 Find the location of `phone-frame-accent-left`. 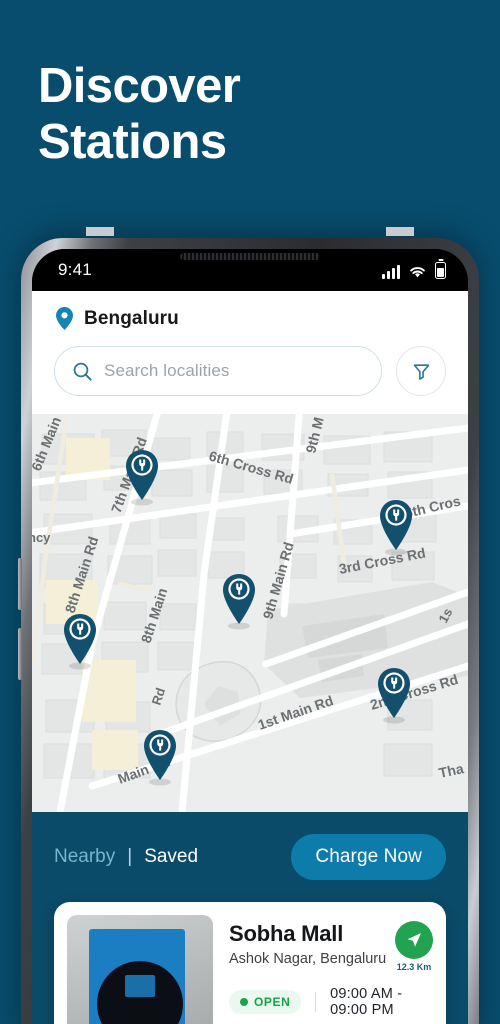

phone-frame-accent-left is located at coordinates (100, 231).